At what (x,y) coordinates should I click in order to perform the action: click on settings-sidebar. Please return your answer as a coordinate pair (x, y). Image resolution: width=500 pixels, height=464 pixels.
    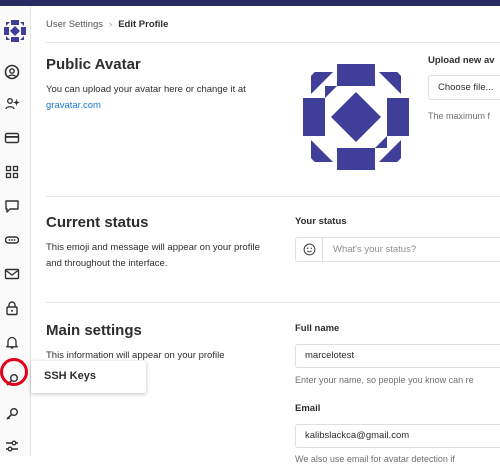
    Looking at the image, I should click on (15, 231).